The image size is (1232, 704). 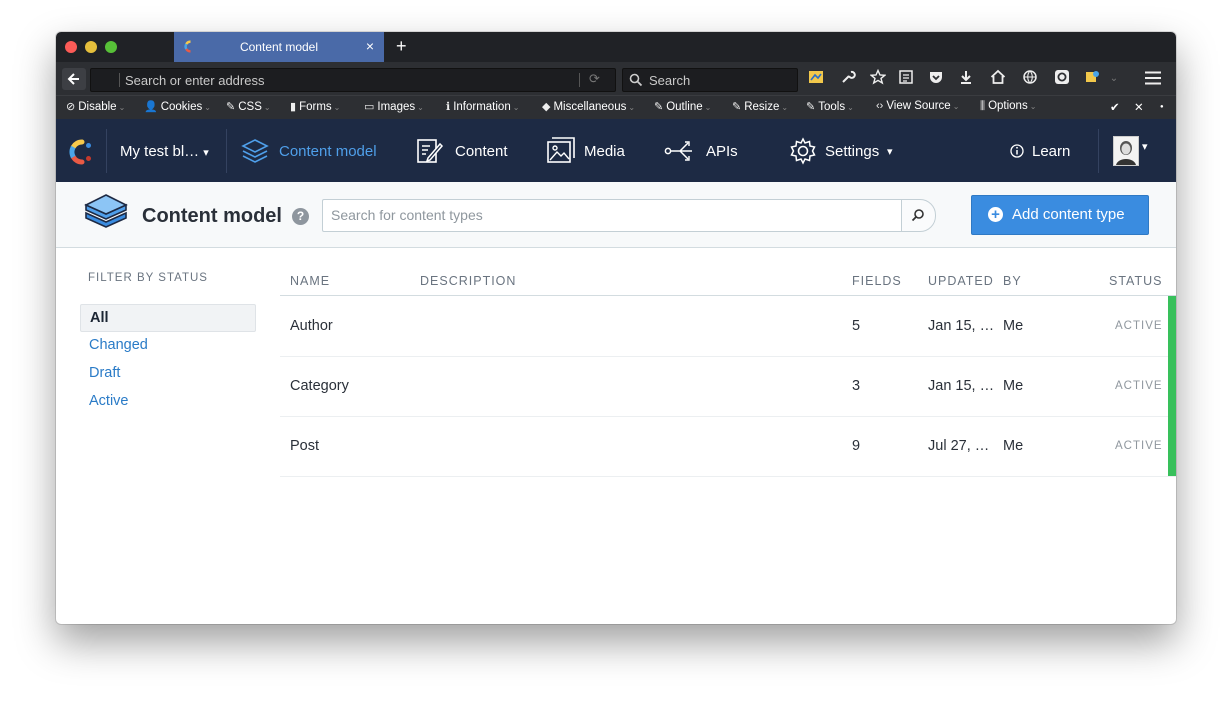 I want to click on status-badge: ACTIVE, so click(x=1139, y=446).